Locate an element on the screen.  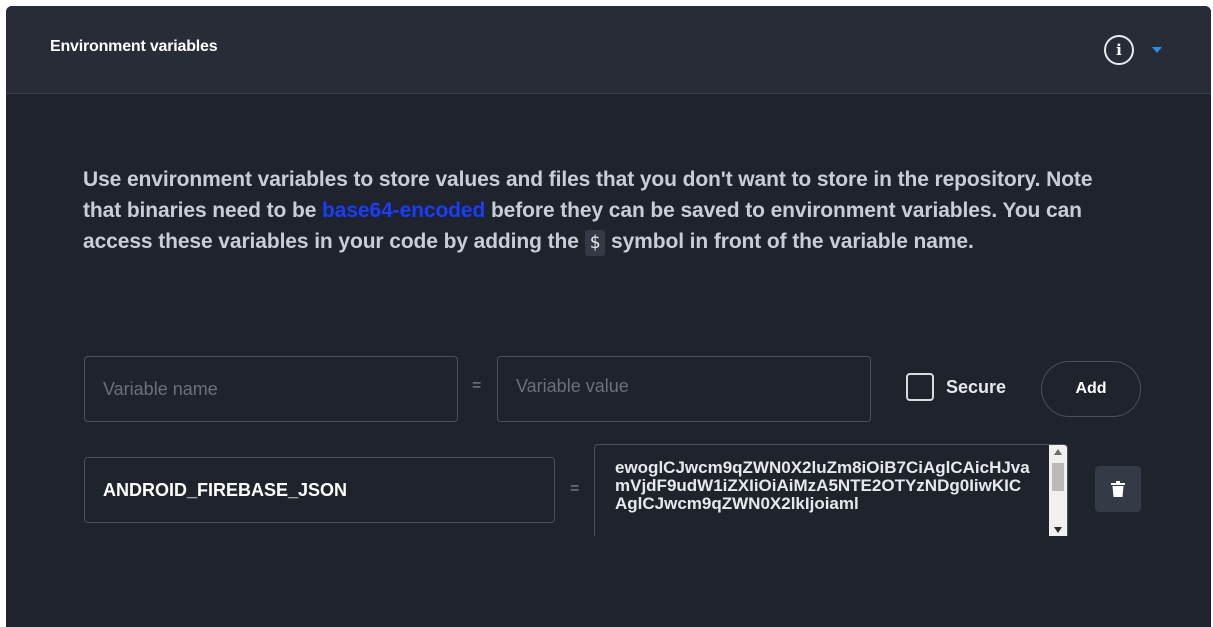
chevron-down-icon is located at coordinates (1157, 50).